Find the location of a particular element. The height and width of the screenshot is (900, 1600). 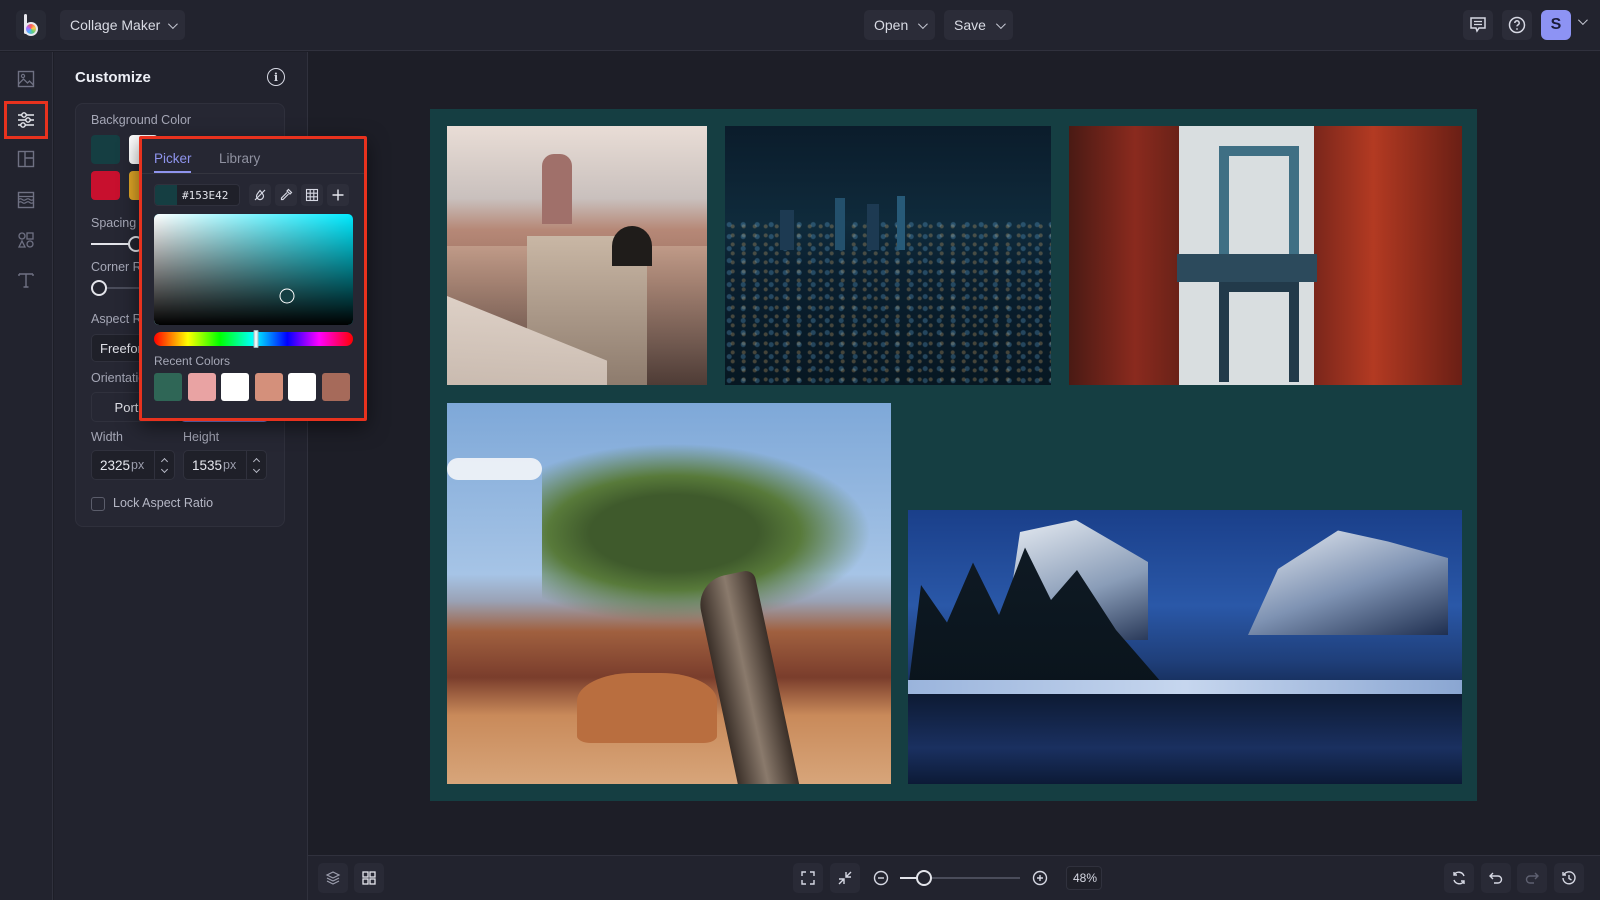

feedback-icon is located at coordinates (1478, 25).